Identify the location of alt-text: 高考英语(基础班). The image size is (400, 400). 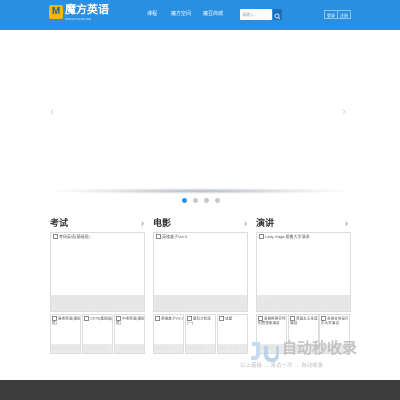
(66, 321).